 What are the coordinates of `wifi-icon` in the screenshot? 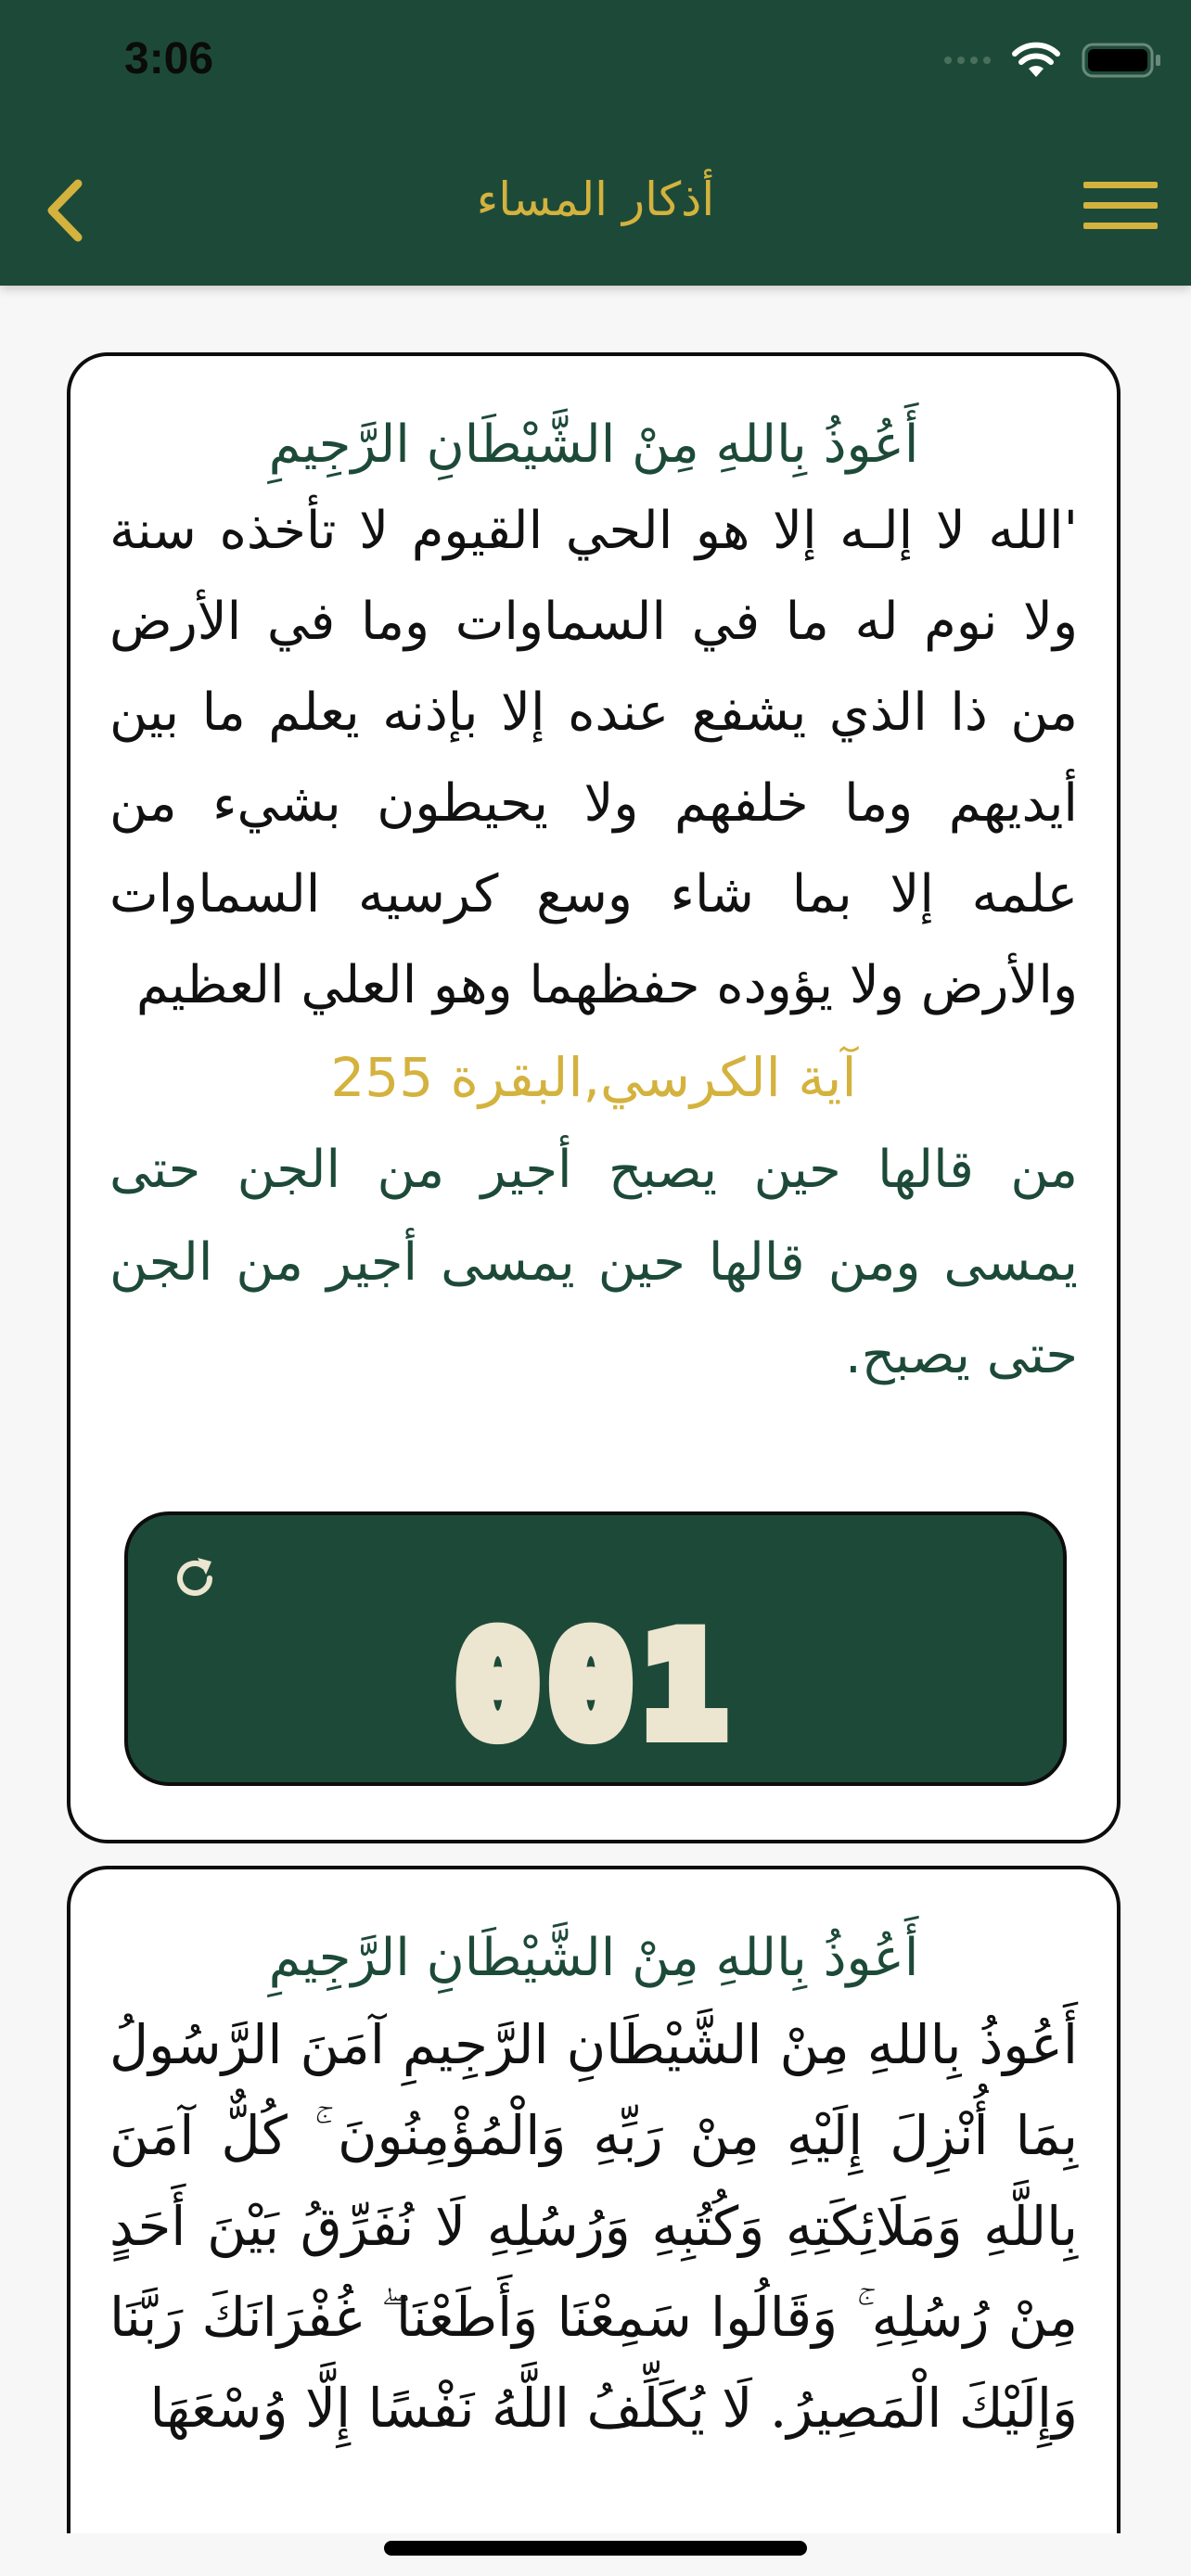 It's located at (1036, 59).